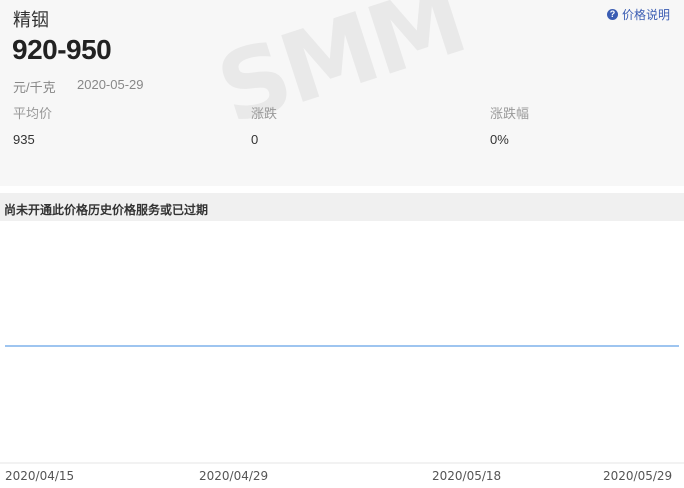 The width and height of the screenshot is (684, 488). What do you see at coordinates (340, 73) in the screenshot?
I see `smm-watermark: SMM` at bounding box center [340, 73].